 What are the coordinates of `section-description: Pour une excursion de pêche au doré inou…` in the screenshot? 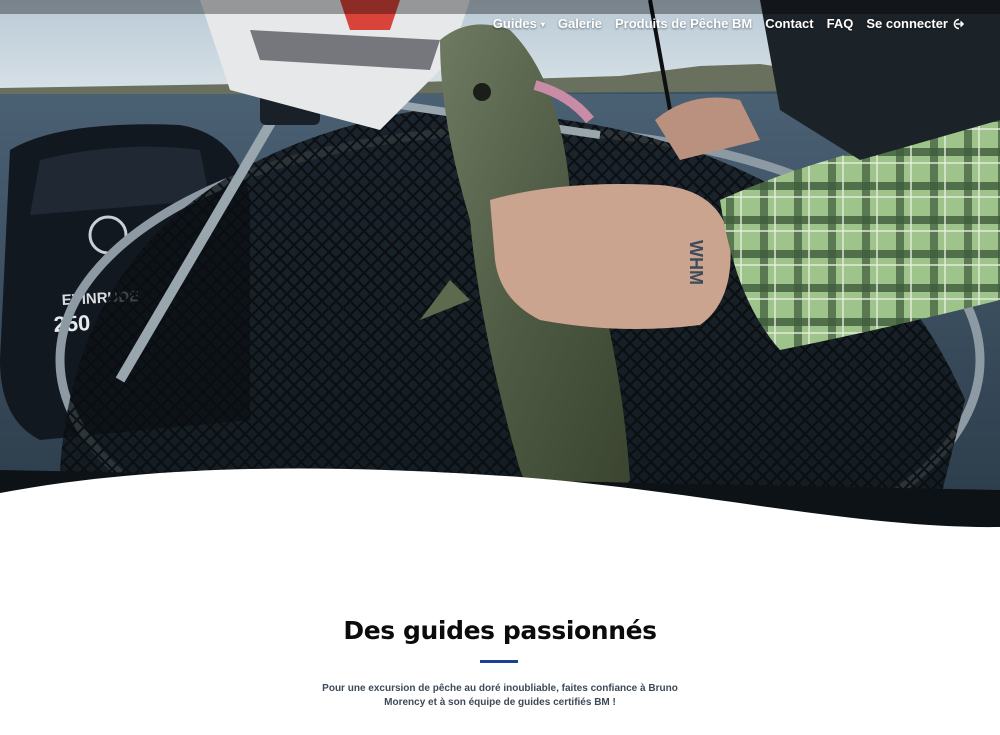 It's located at (500, 695).